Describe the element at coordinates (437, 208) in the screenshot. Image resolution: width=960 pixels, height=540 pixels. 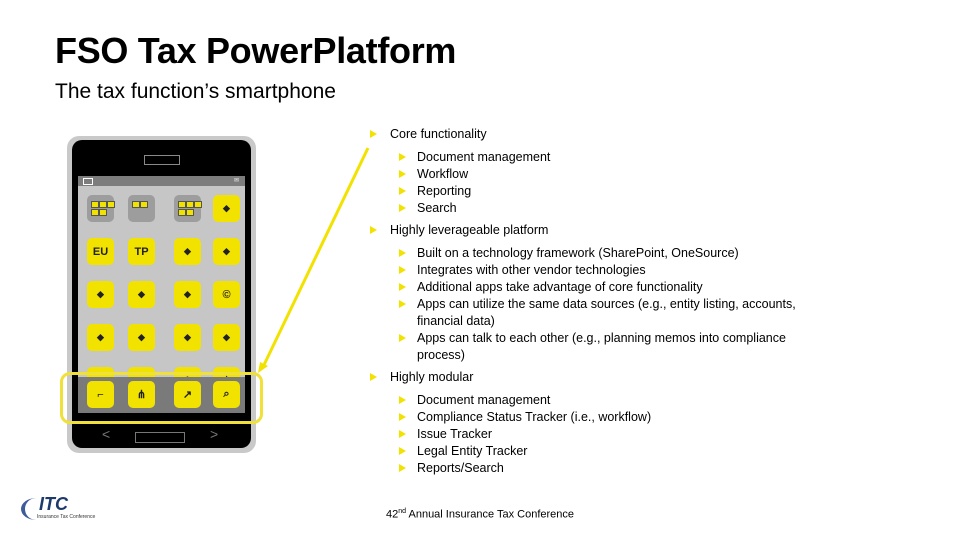
I see `bullet-item-text: Search` at that location.